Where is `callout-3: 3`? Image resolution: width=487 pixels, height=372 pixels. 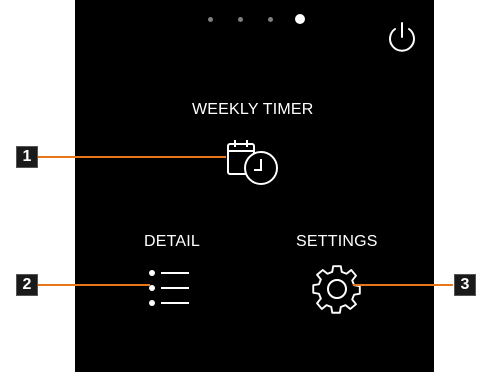
callout-3: 3 is located at coordinates (465, 285).